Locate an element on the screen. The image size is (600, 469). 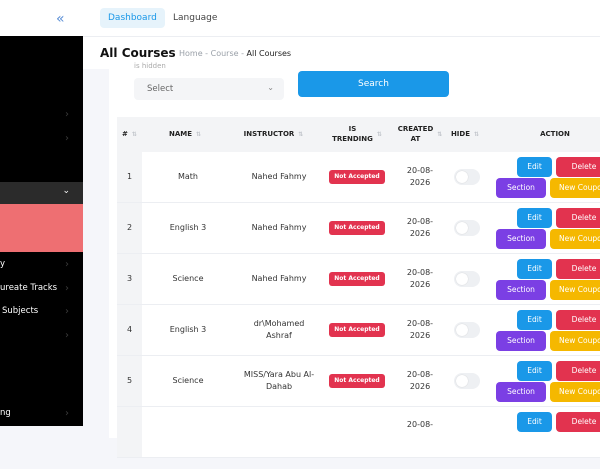
sidebar-item: ng › is located at coordinates (41, 415).